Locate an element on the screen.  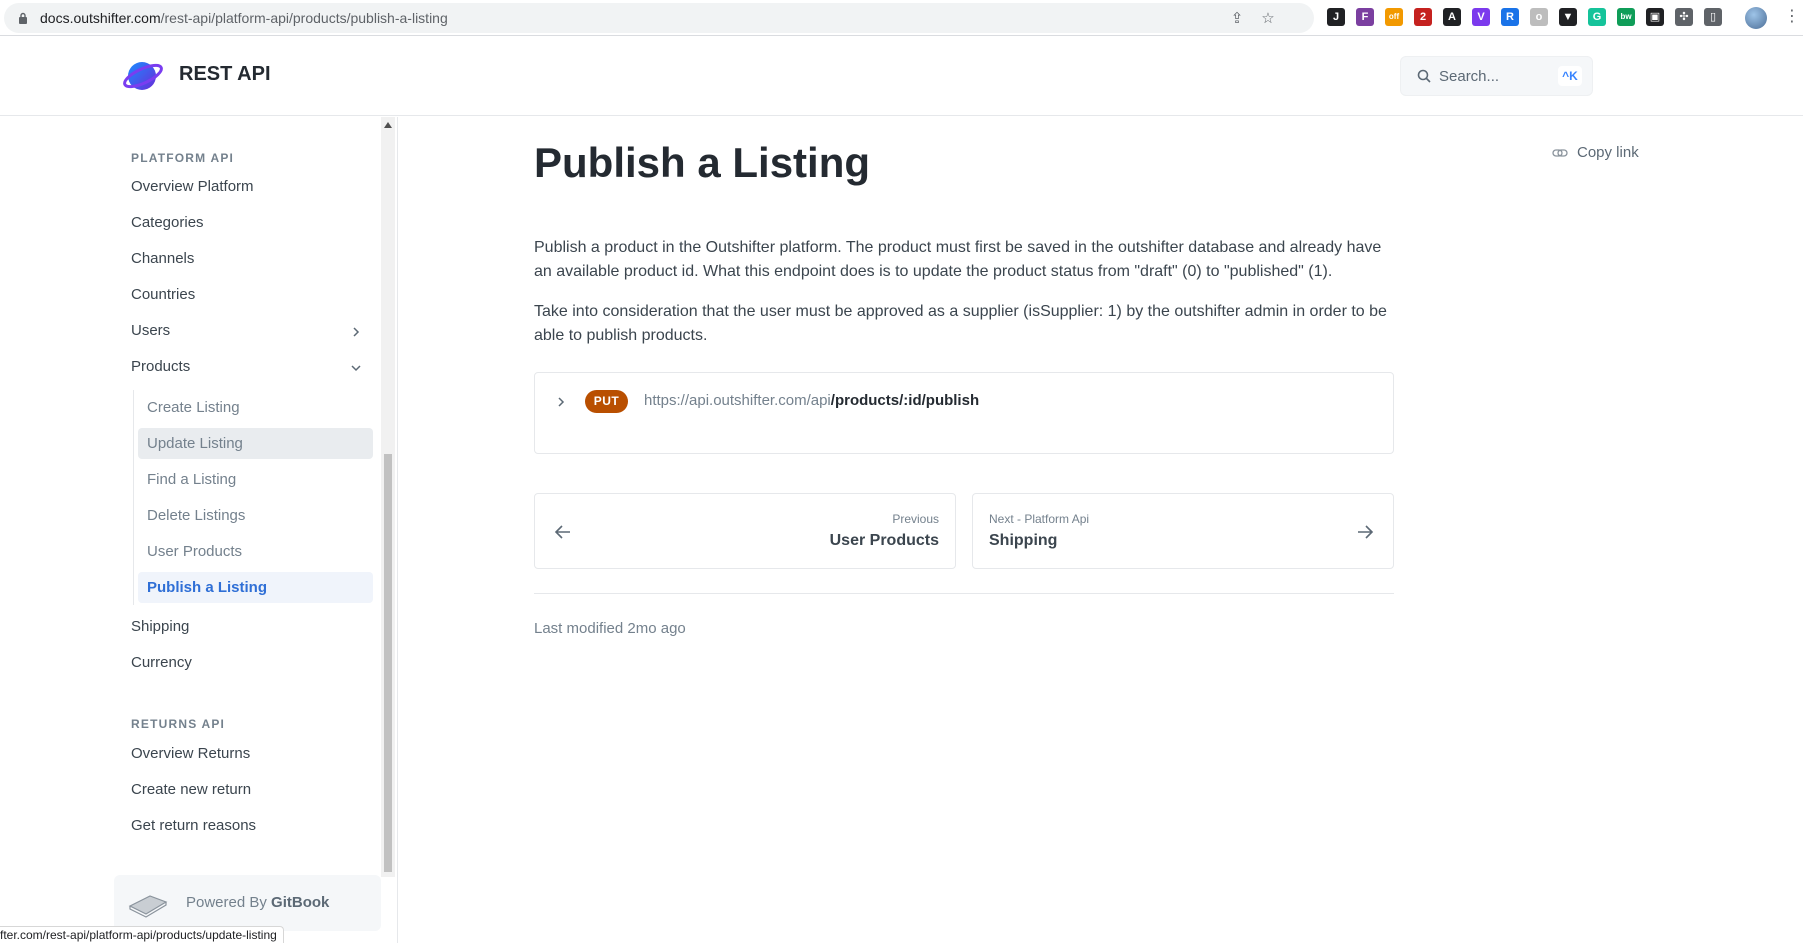
scrollbar-thumb is located at coordinates (388, 663).